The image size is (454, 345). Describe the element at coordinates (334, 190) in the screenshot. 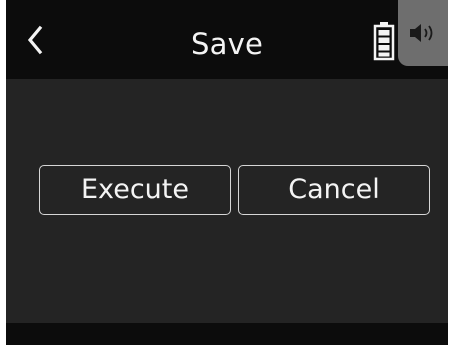

I see `cancel-button: Cancel` at that location.